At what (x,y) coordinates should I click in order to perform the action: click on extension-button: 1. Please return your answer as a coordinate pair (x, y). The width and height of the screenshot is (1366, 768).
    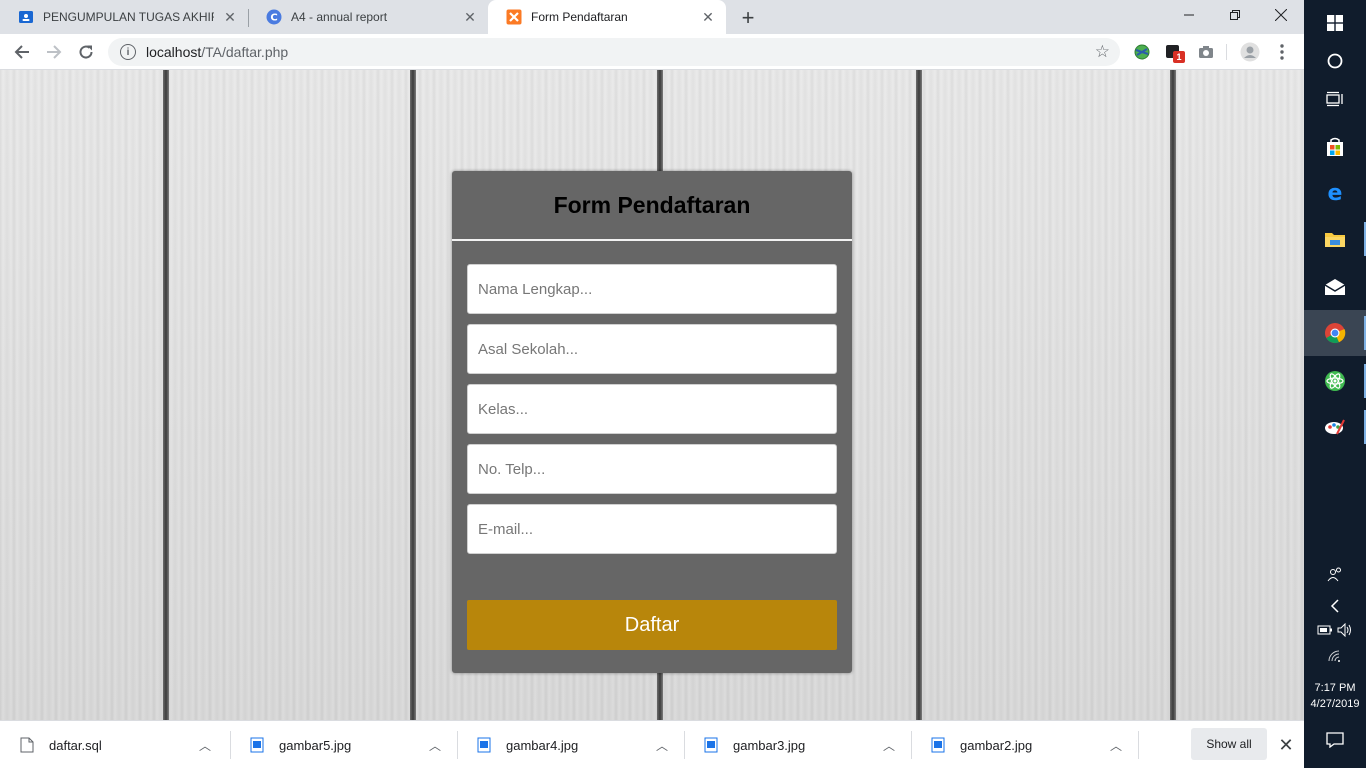
    Looking at the image, I should click on (1174, 52).